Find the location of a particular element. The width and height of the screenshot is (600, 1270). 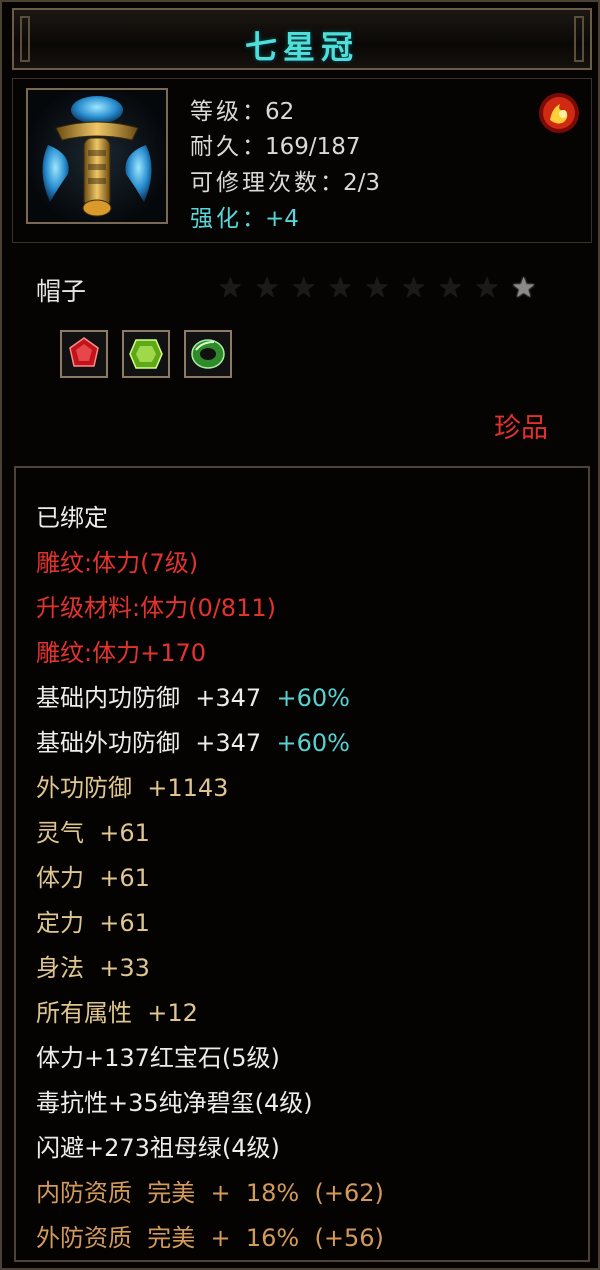

inner-defense-quality-line: 内防资质 完美 + 18% (+62) is located at coordinates (210, 1193).